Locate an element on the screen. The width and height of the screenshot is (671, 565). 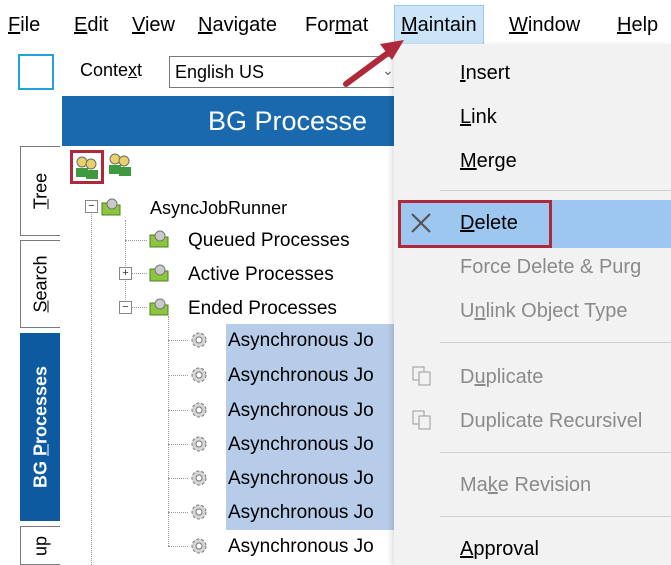
tab-up-label: up is located at coordinates (40, 545).